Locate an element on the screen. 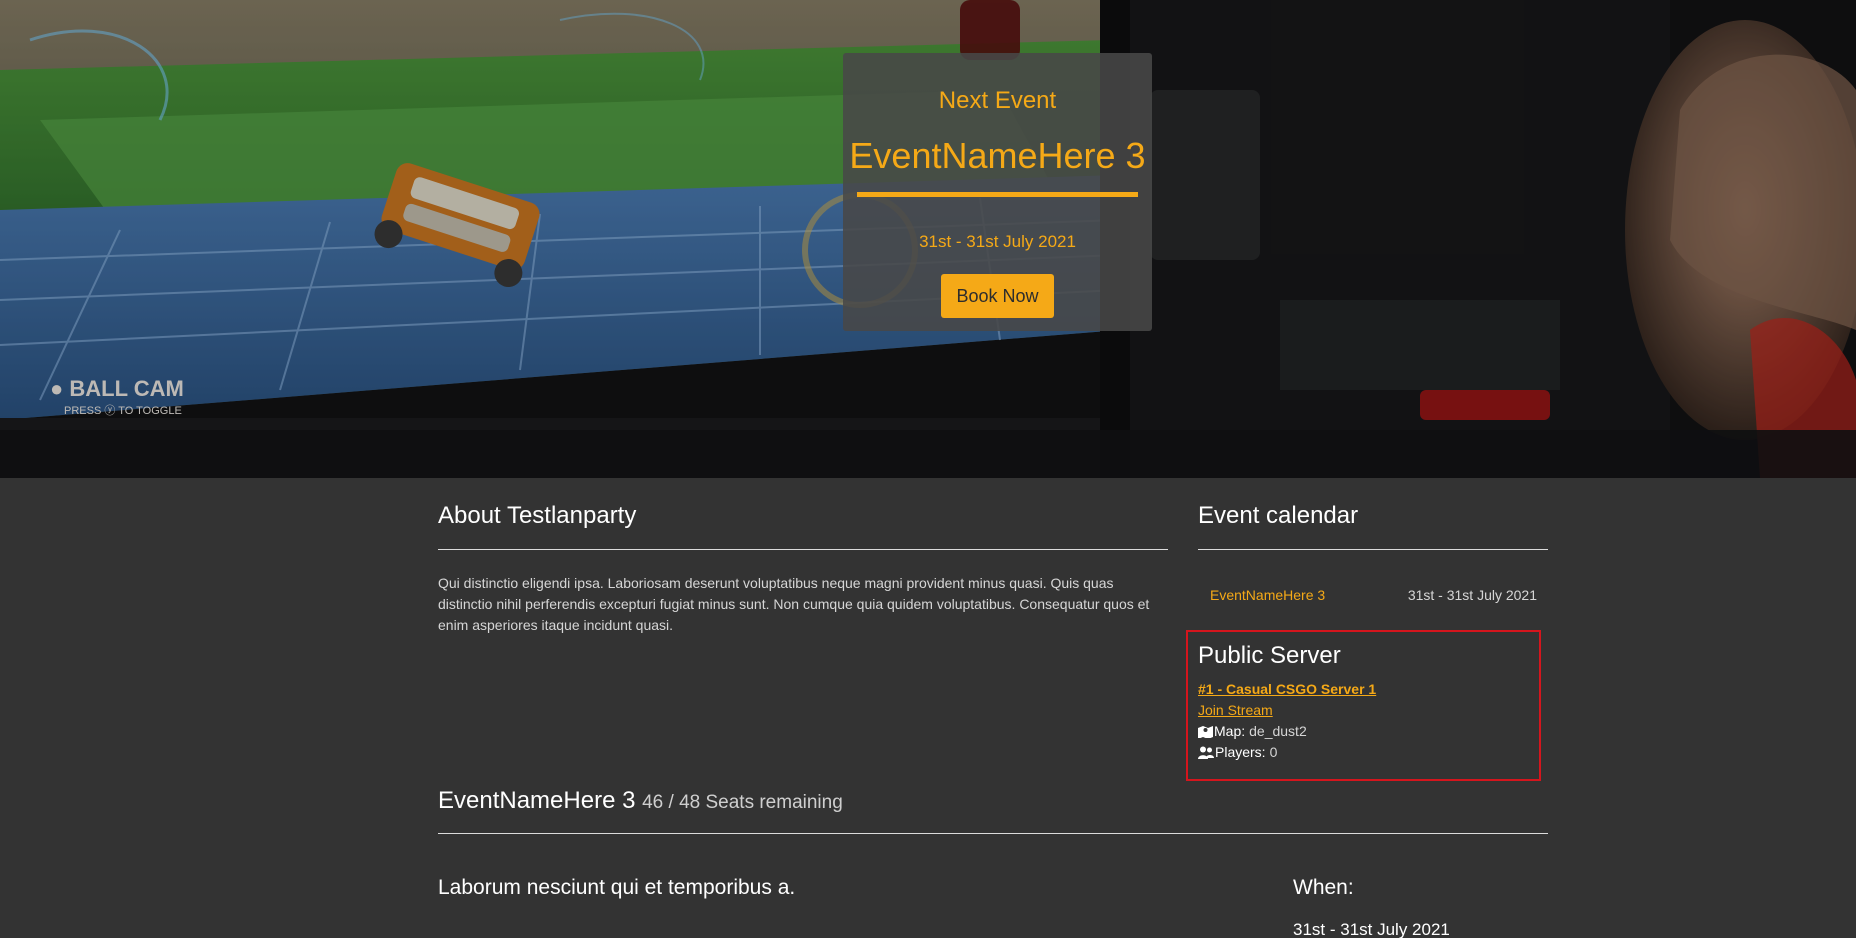 This screenshot has height=938, width=1856. join-stream-link: Join Stream is located at coordinates (1235, 710).